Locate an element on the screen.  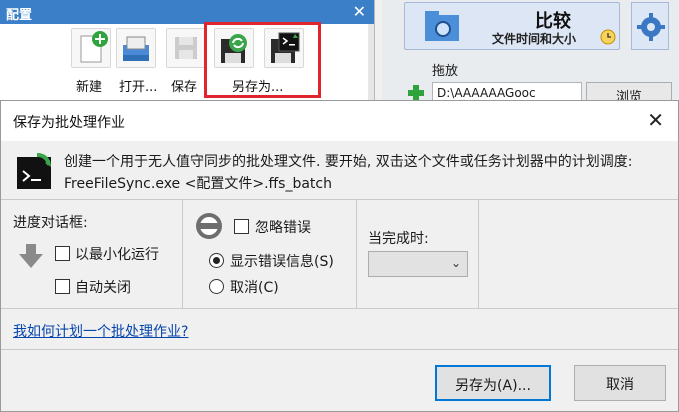
cancel-option-label: 取消(C) is located at coordinates (254, 288).